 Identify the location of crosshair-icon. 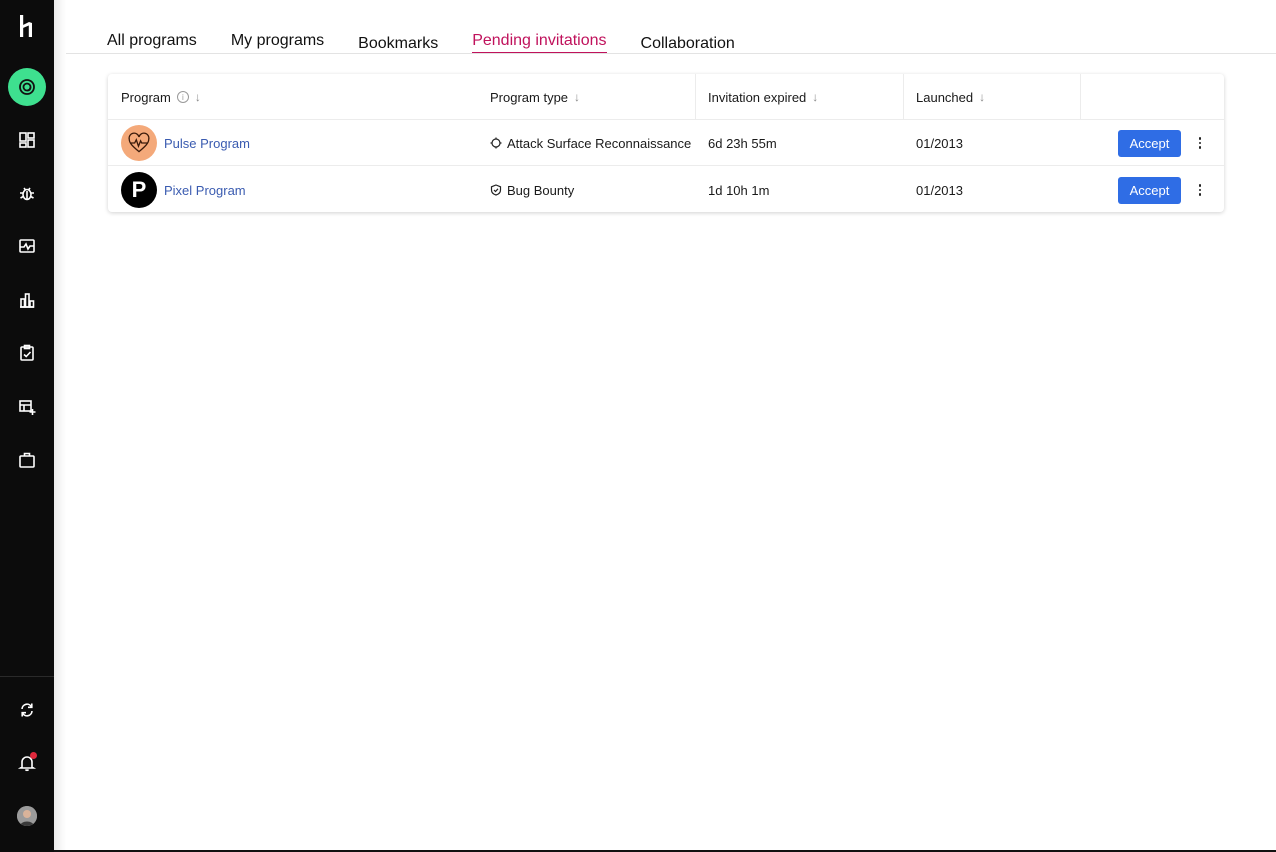
(496, 143).